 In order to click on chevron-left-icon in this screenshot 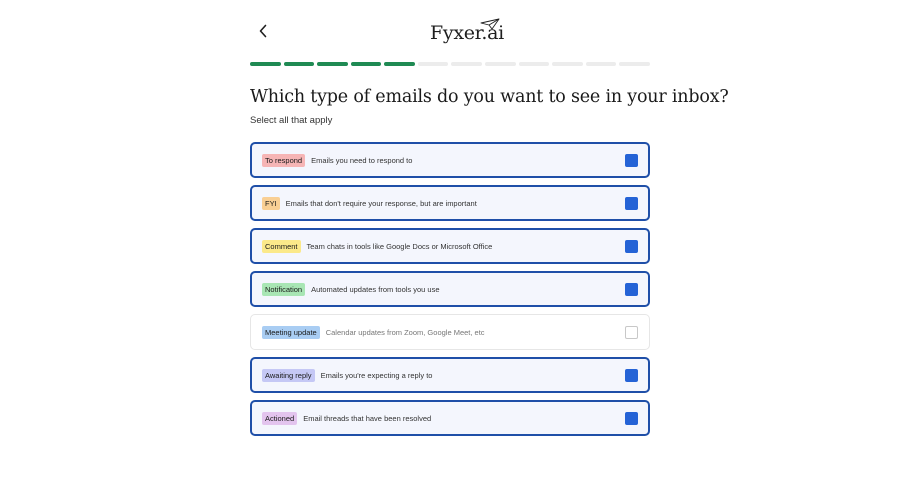, I will do `click(263, 31)`.